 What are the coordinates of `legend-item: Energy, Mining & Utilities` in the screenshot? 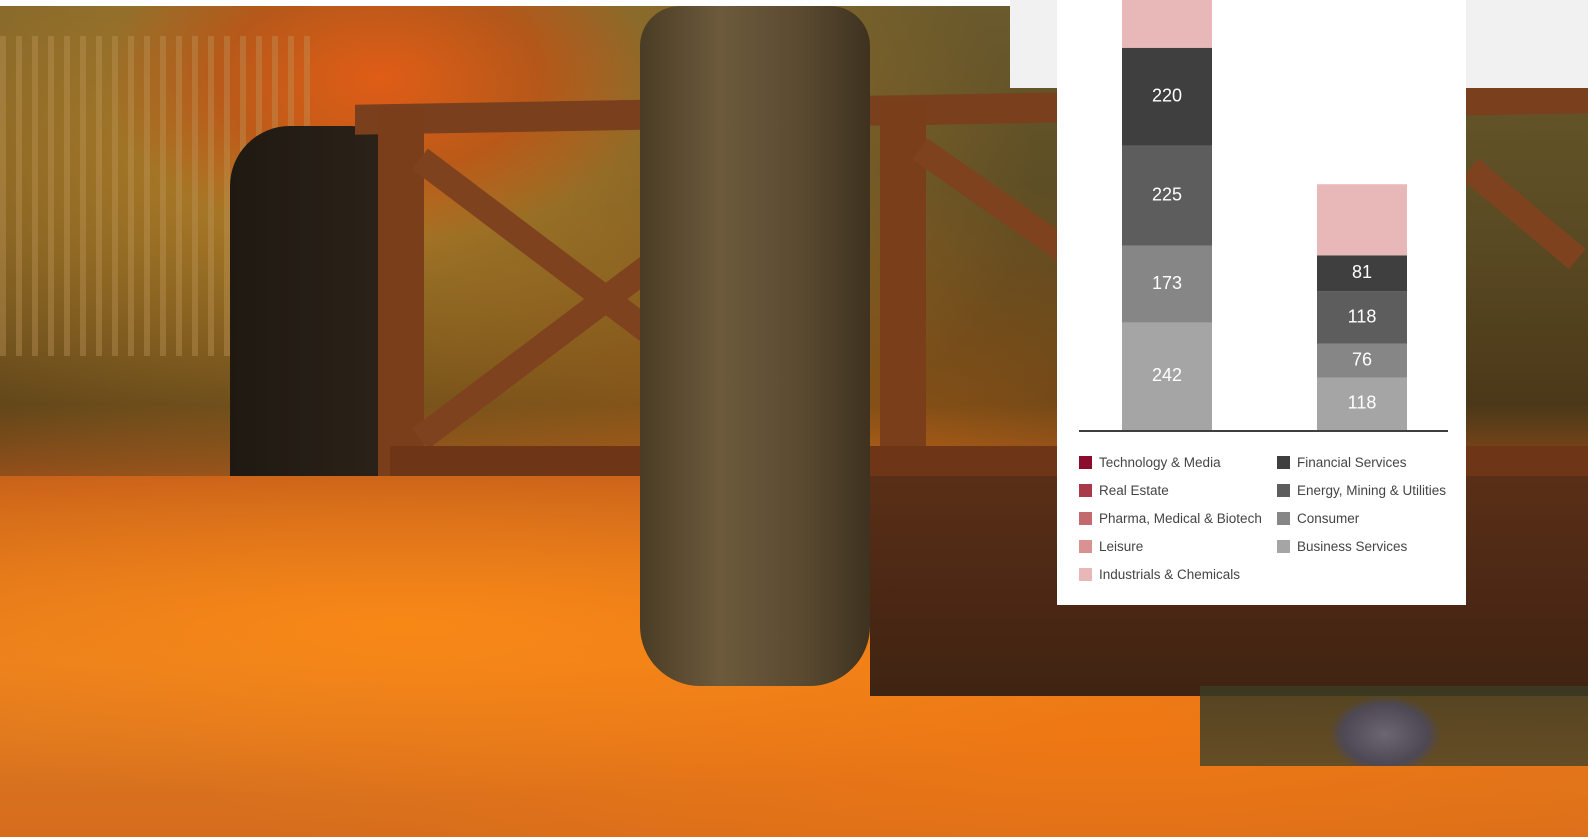 It's located at (1367, 490).